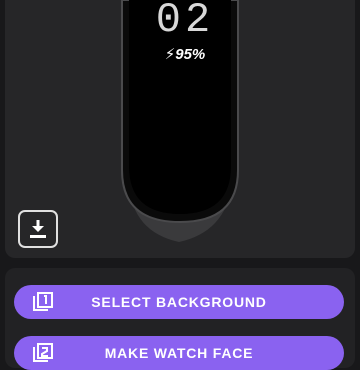  Describe the element at coordinates (185, 54) in the screenshot. I see `watch-battery: ⚡95%` at that location.